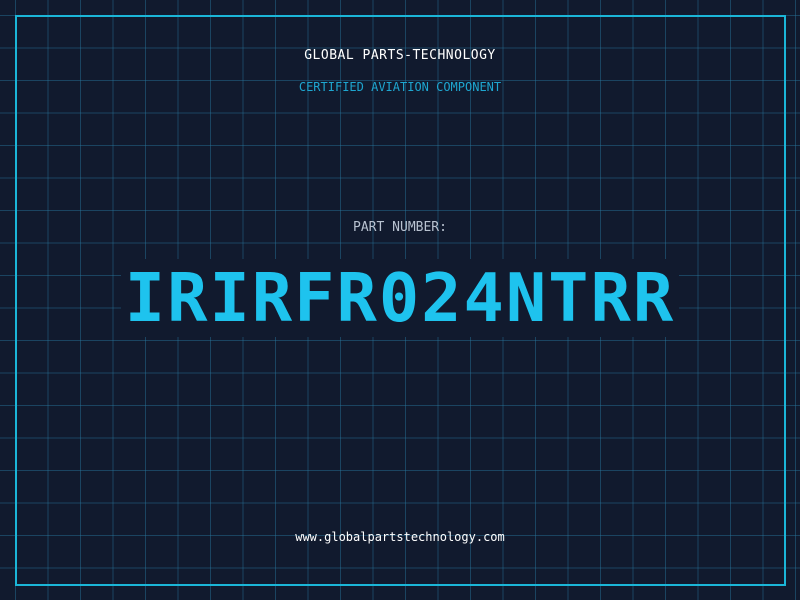 Image resolution: width=800 pixels, height=600 pixels. I want to click on company-name: GLOBAL PARTS-TECHNOLOGY, so click(400, 55).